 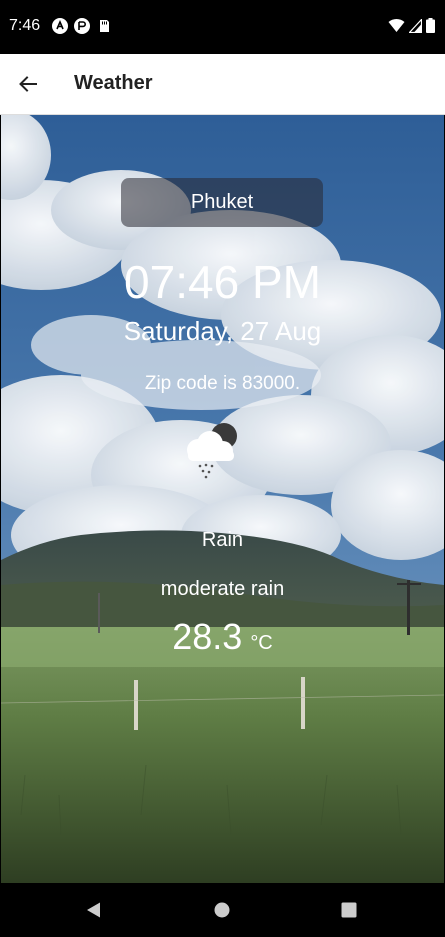 I want to click on back-button, so click(x=28, y=84).